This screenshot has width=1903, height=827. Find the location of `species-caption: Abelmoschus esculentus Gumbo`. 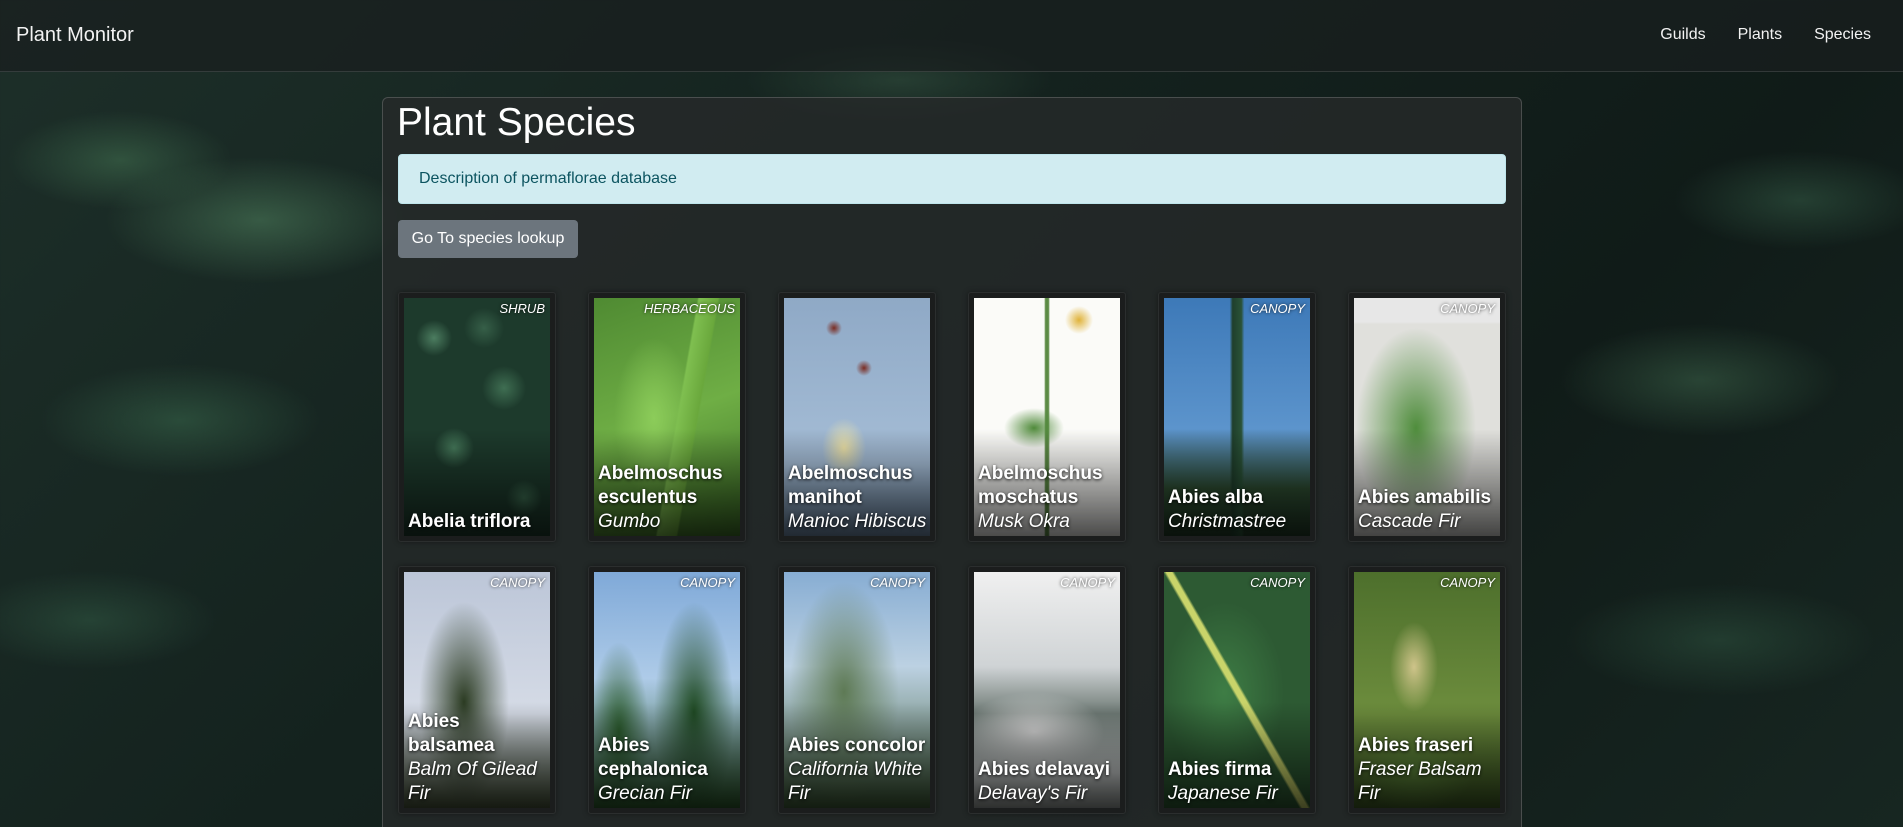

species-caption: Abelmoschus esculentus Gumbo is located at coordinates (668, 498).